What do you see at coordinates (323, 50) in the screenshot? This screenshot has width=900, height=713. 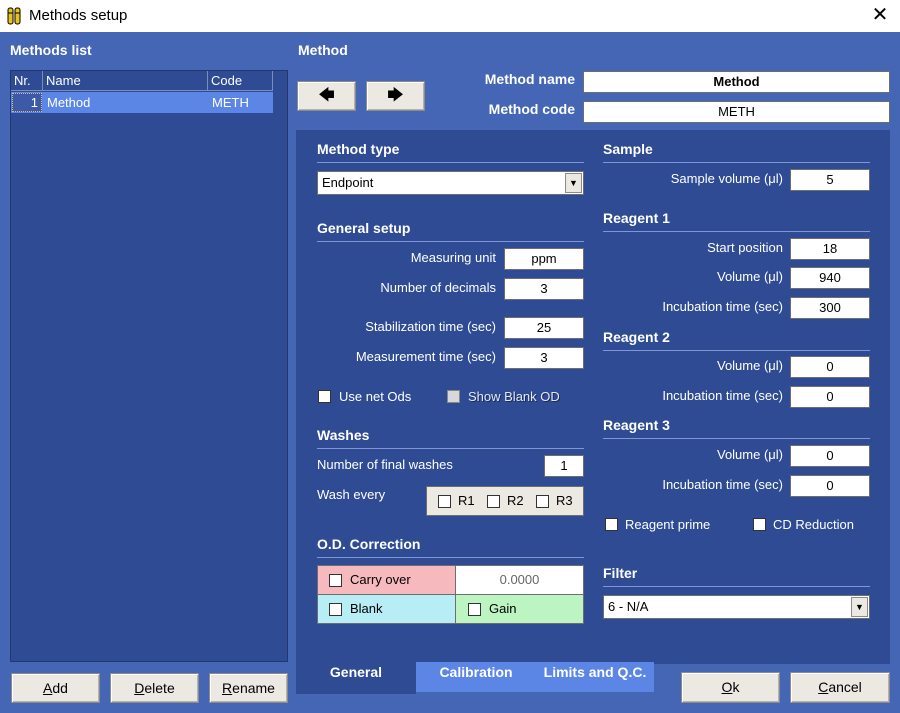 I see `method-title: Method` at bounding box center [323, 50].